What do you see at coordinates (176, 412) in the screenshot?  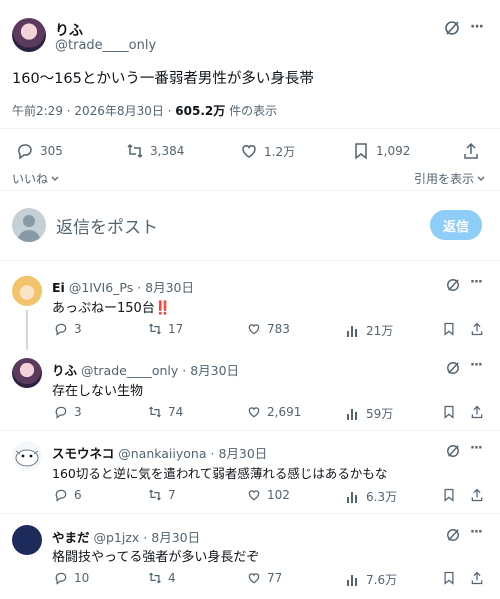 I see `repost-count: 74` at bounding box center [176, 412].